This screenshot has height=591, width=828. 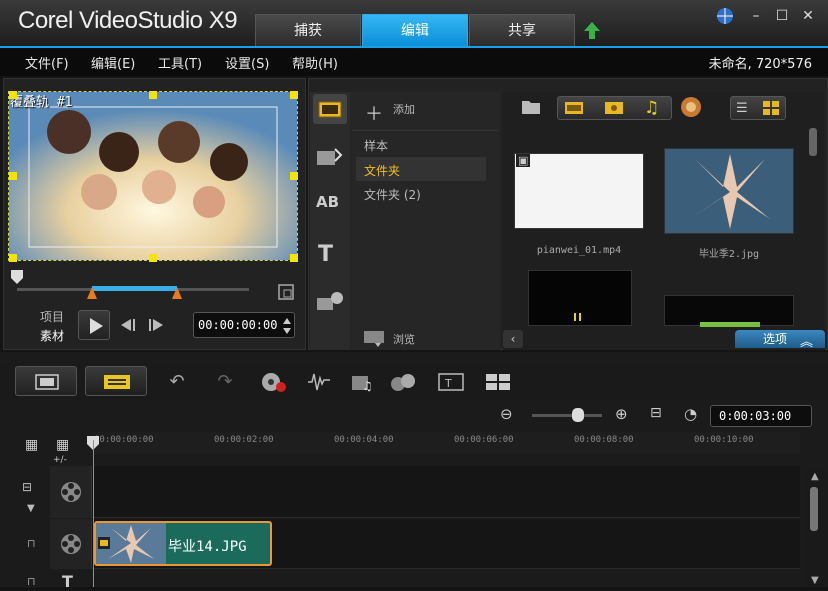 I want to click on storyboard-view-button, so click(x=46, y=381).